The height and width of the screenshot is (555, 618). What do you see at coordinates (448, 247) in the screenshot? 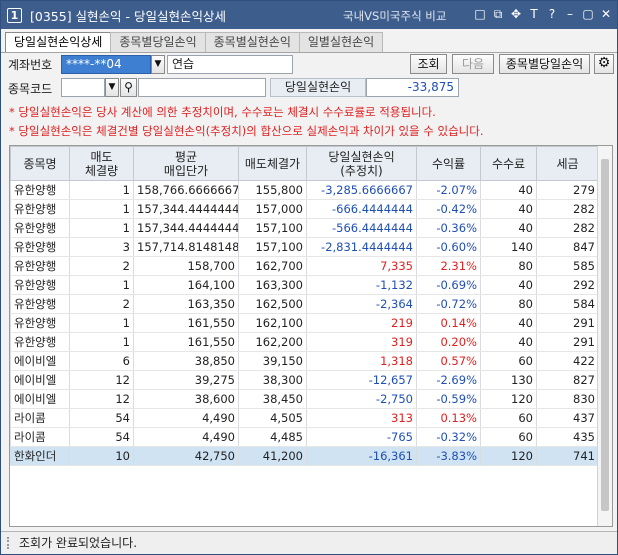
I see `table-cell: -0.60%` at bounding box center [448, 247].